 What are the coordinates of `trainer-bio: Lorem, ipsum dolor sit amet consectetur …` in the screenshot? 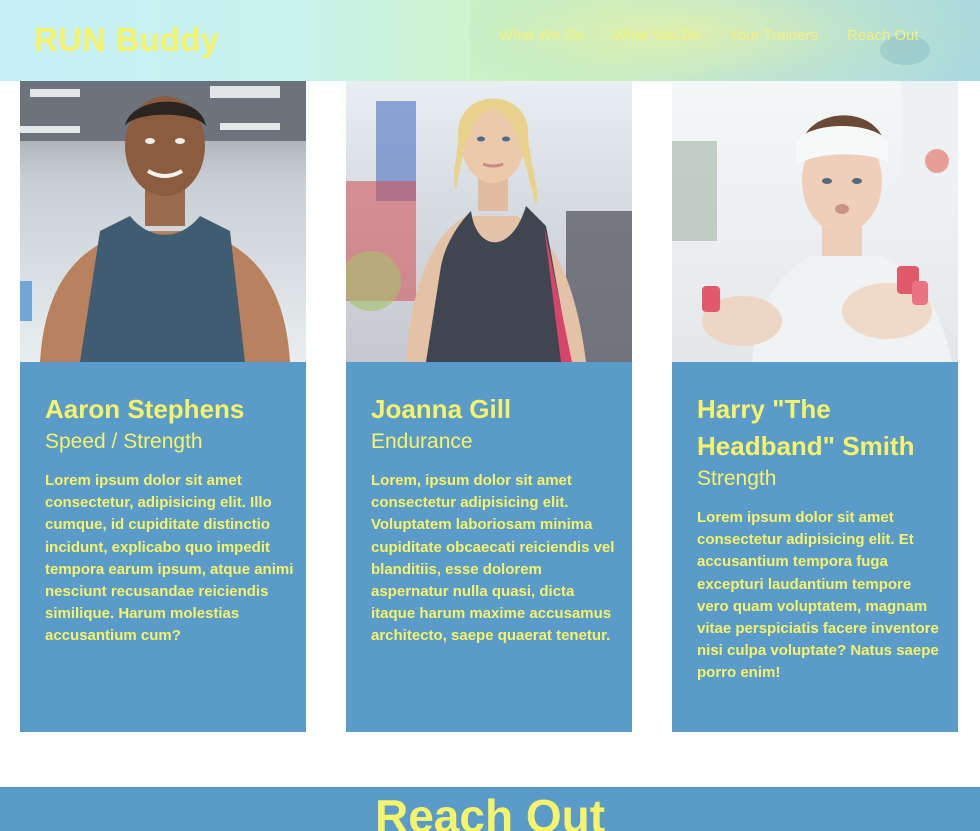 It's located at (493, 558).